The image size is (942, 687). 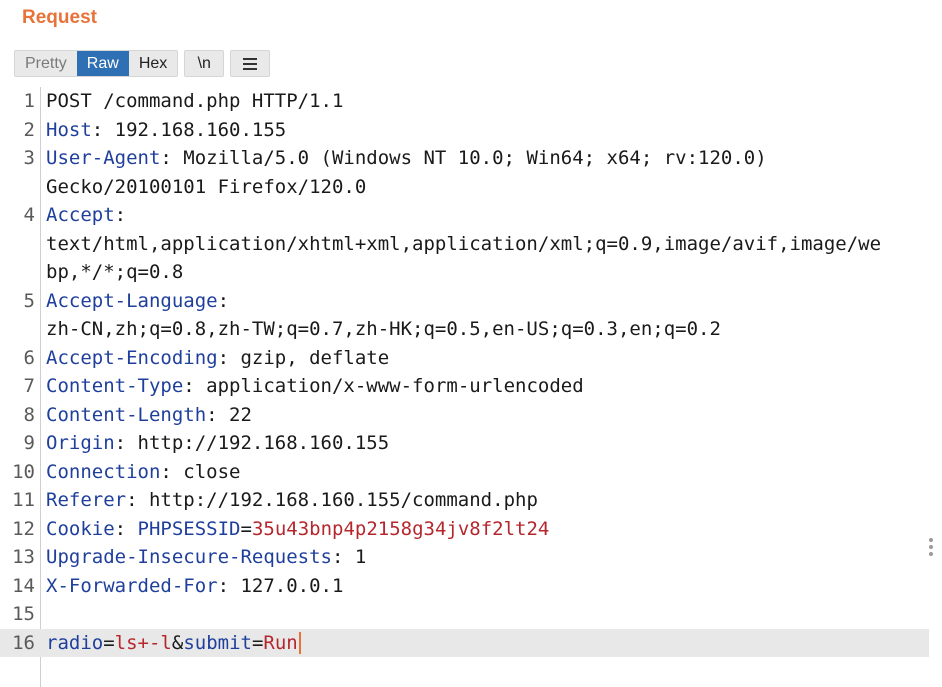 I want to click on header-value: : close, so click(x=200, y=471).